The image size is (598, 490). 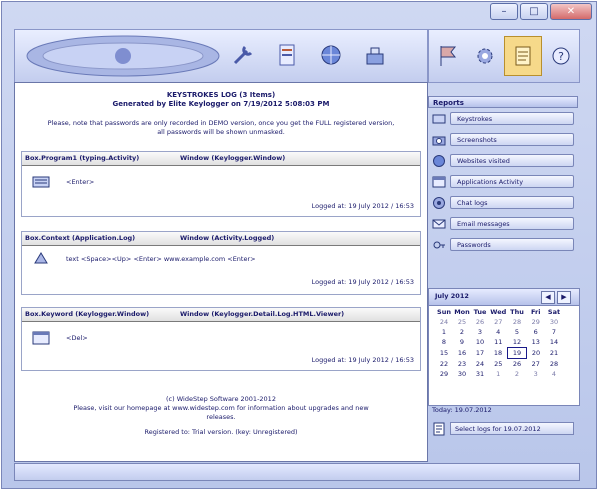 I want to click on calendar-day: 18, so click(x=498, y=353).